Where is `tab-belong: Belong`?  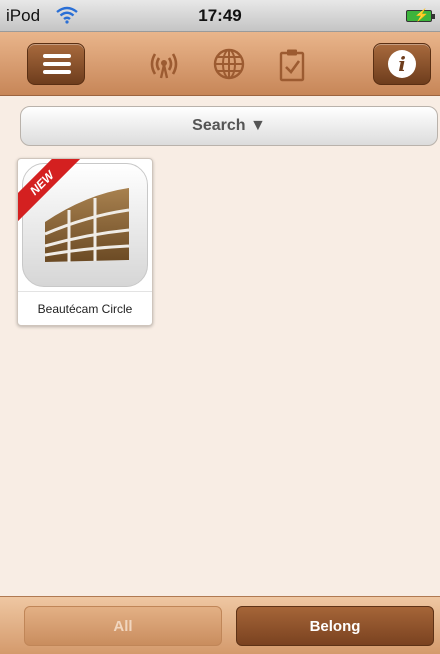 tab-belong: Belong is located at coordinates (335, 626).